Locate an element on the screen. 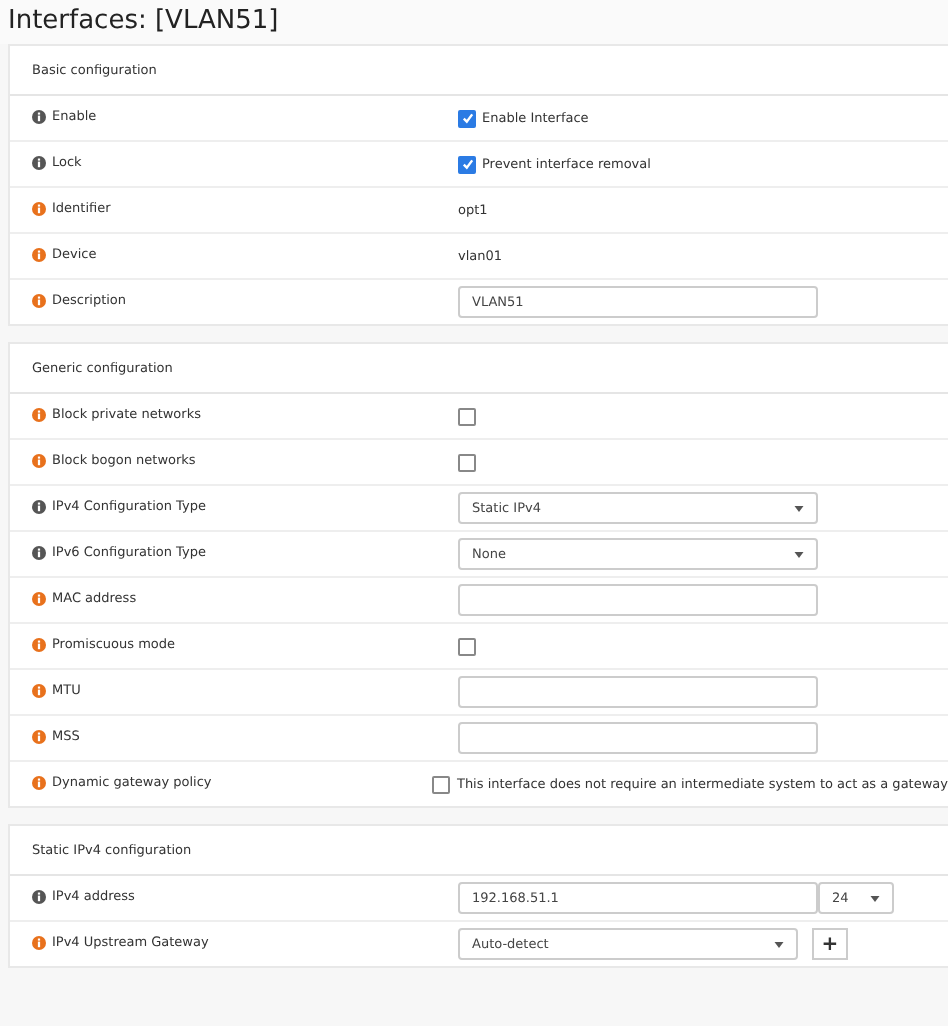 Image resolution: width=948 pixels, height=1026 pixels. add-button: + is located at coordinates (830, 944).